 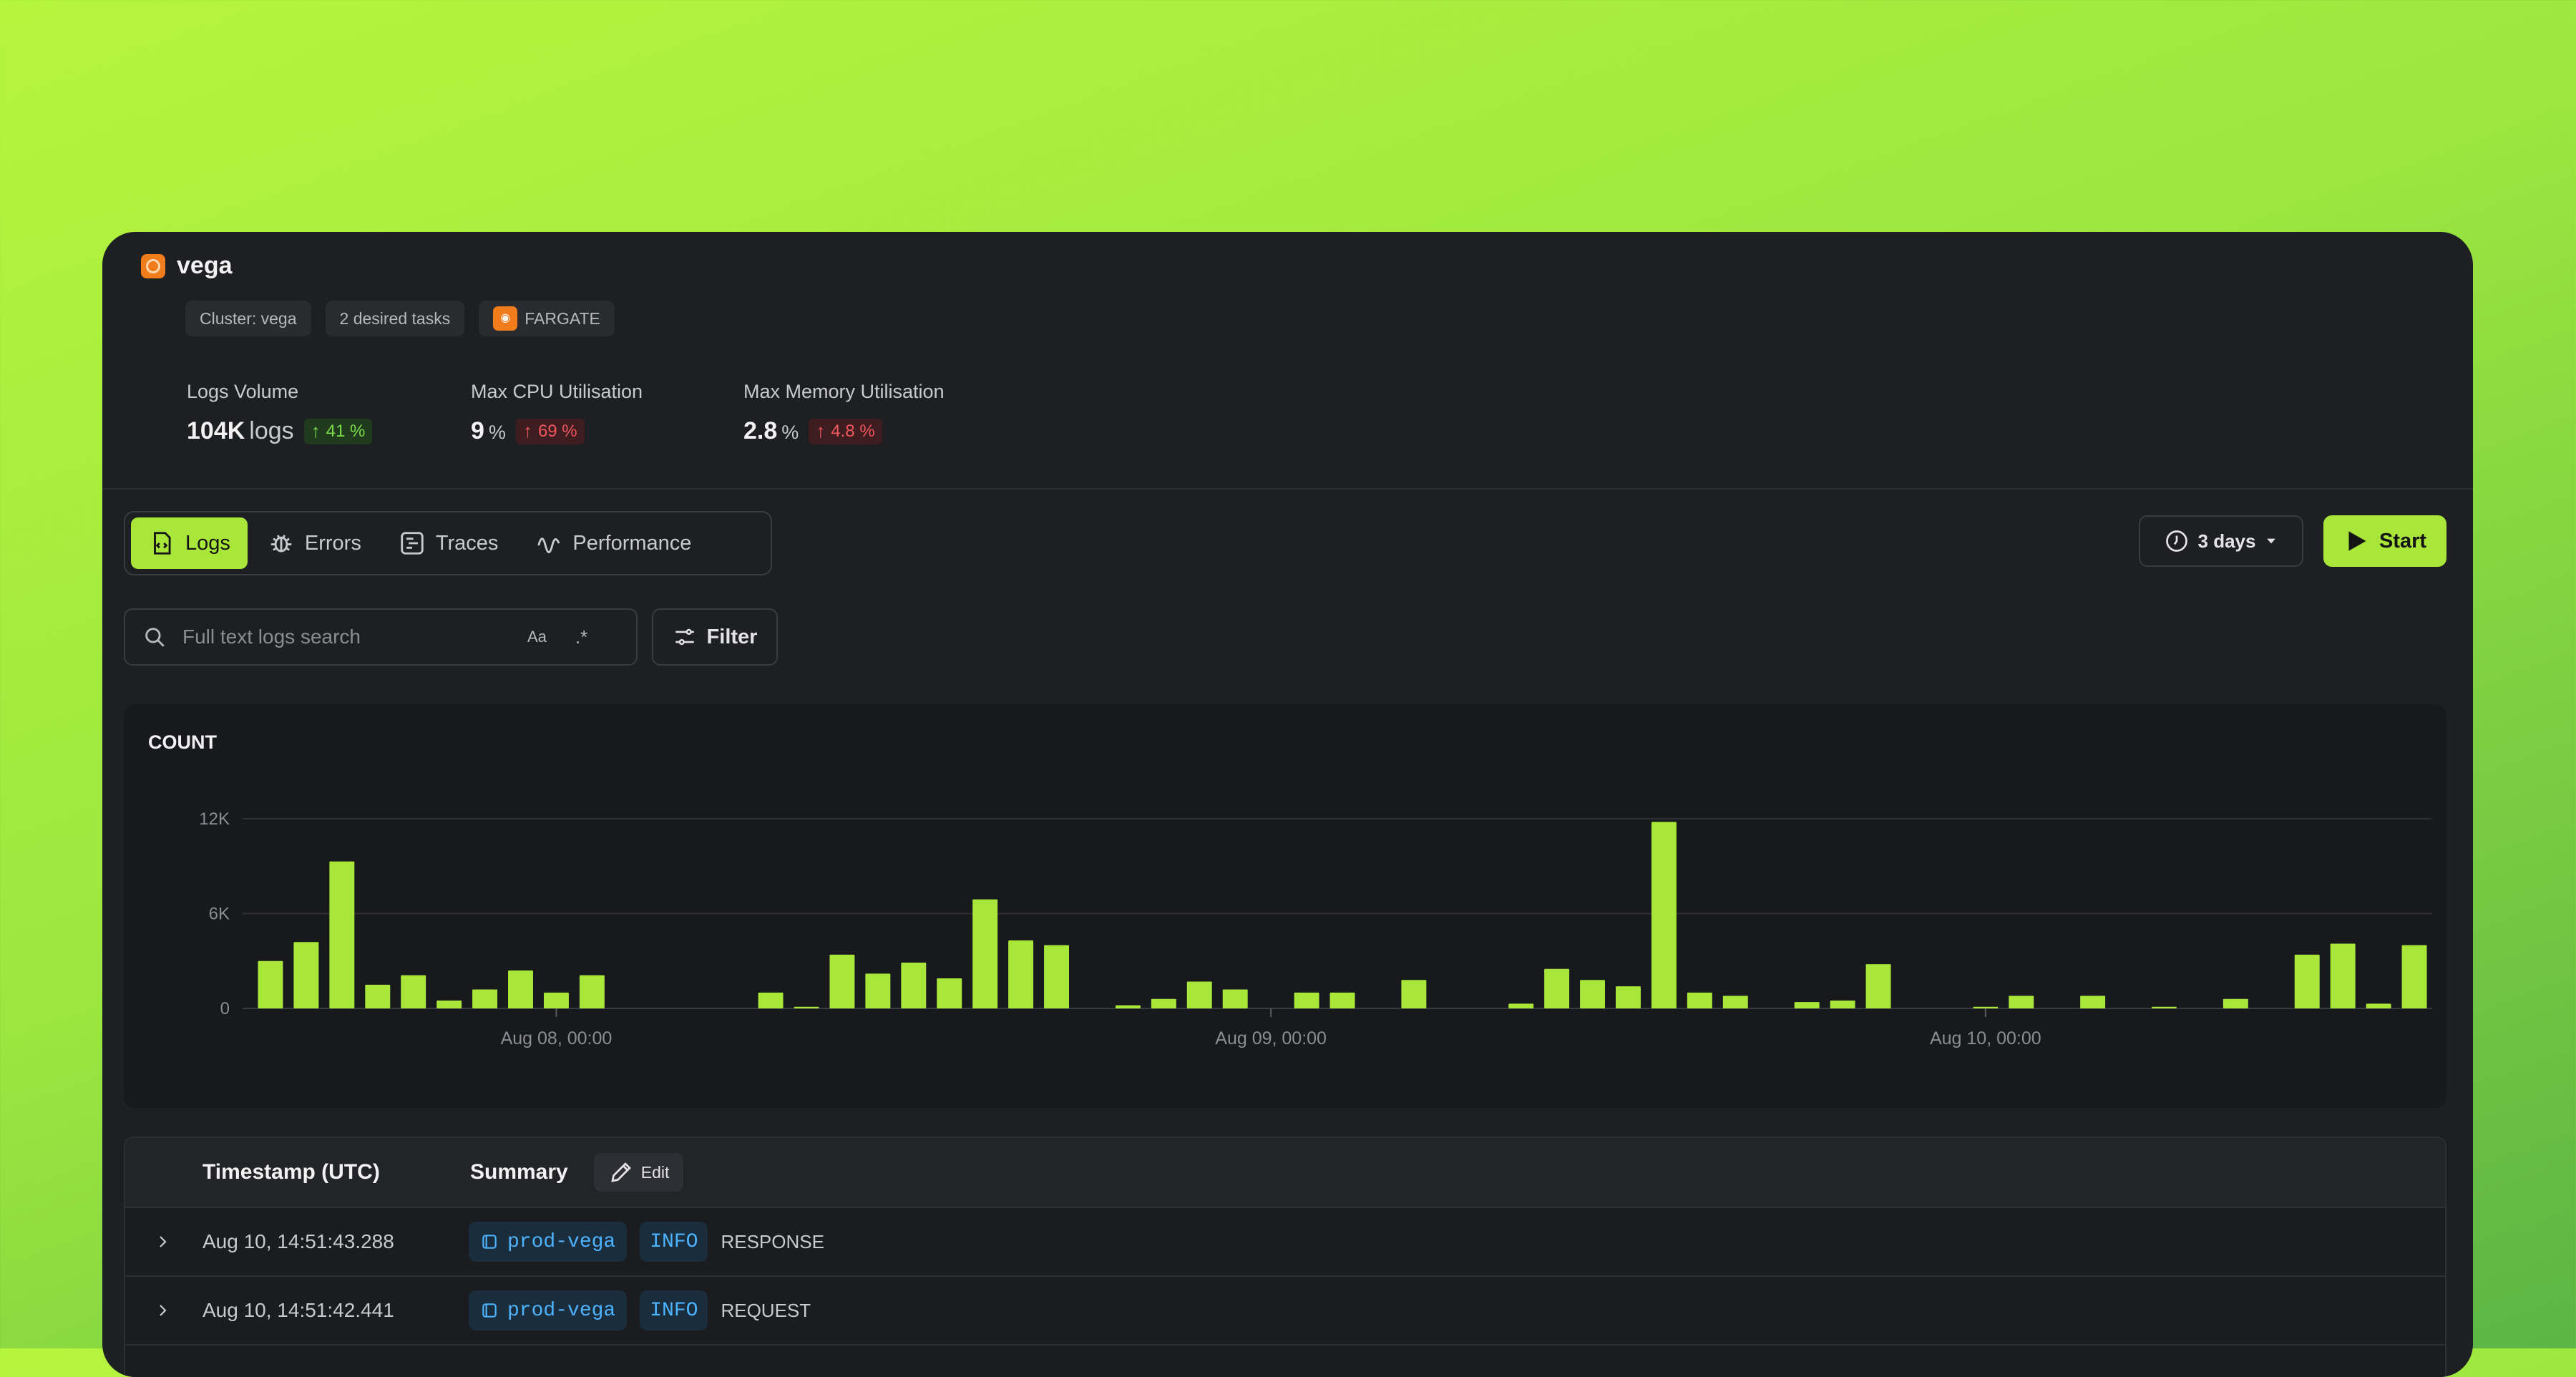 What do you see at coordinates (638, 1172) in the screenshot?
I see `edit-summary-button: Edit` at bounding box center [638, 1172].